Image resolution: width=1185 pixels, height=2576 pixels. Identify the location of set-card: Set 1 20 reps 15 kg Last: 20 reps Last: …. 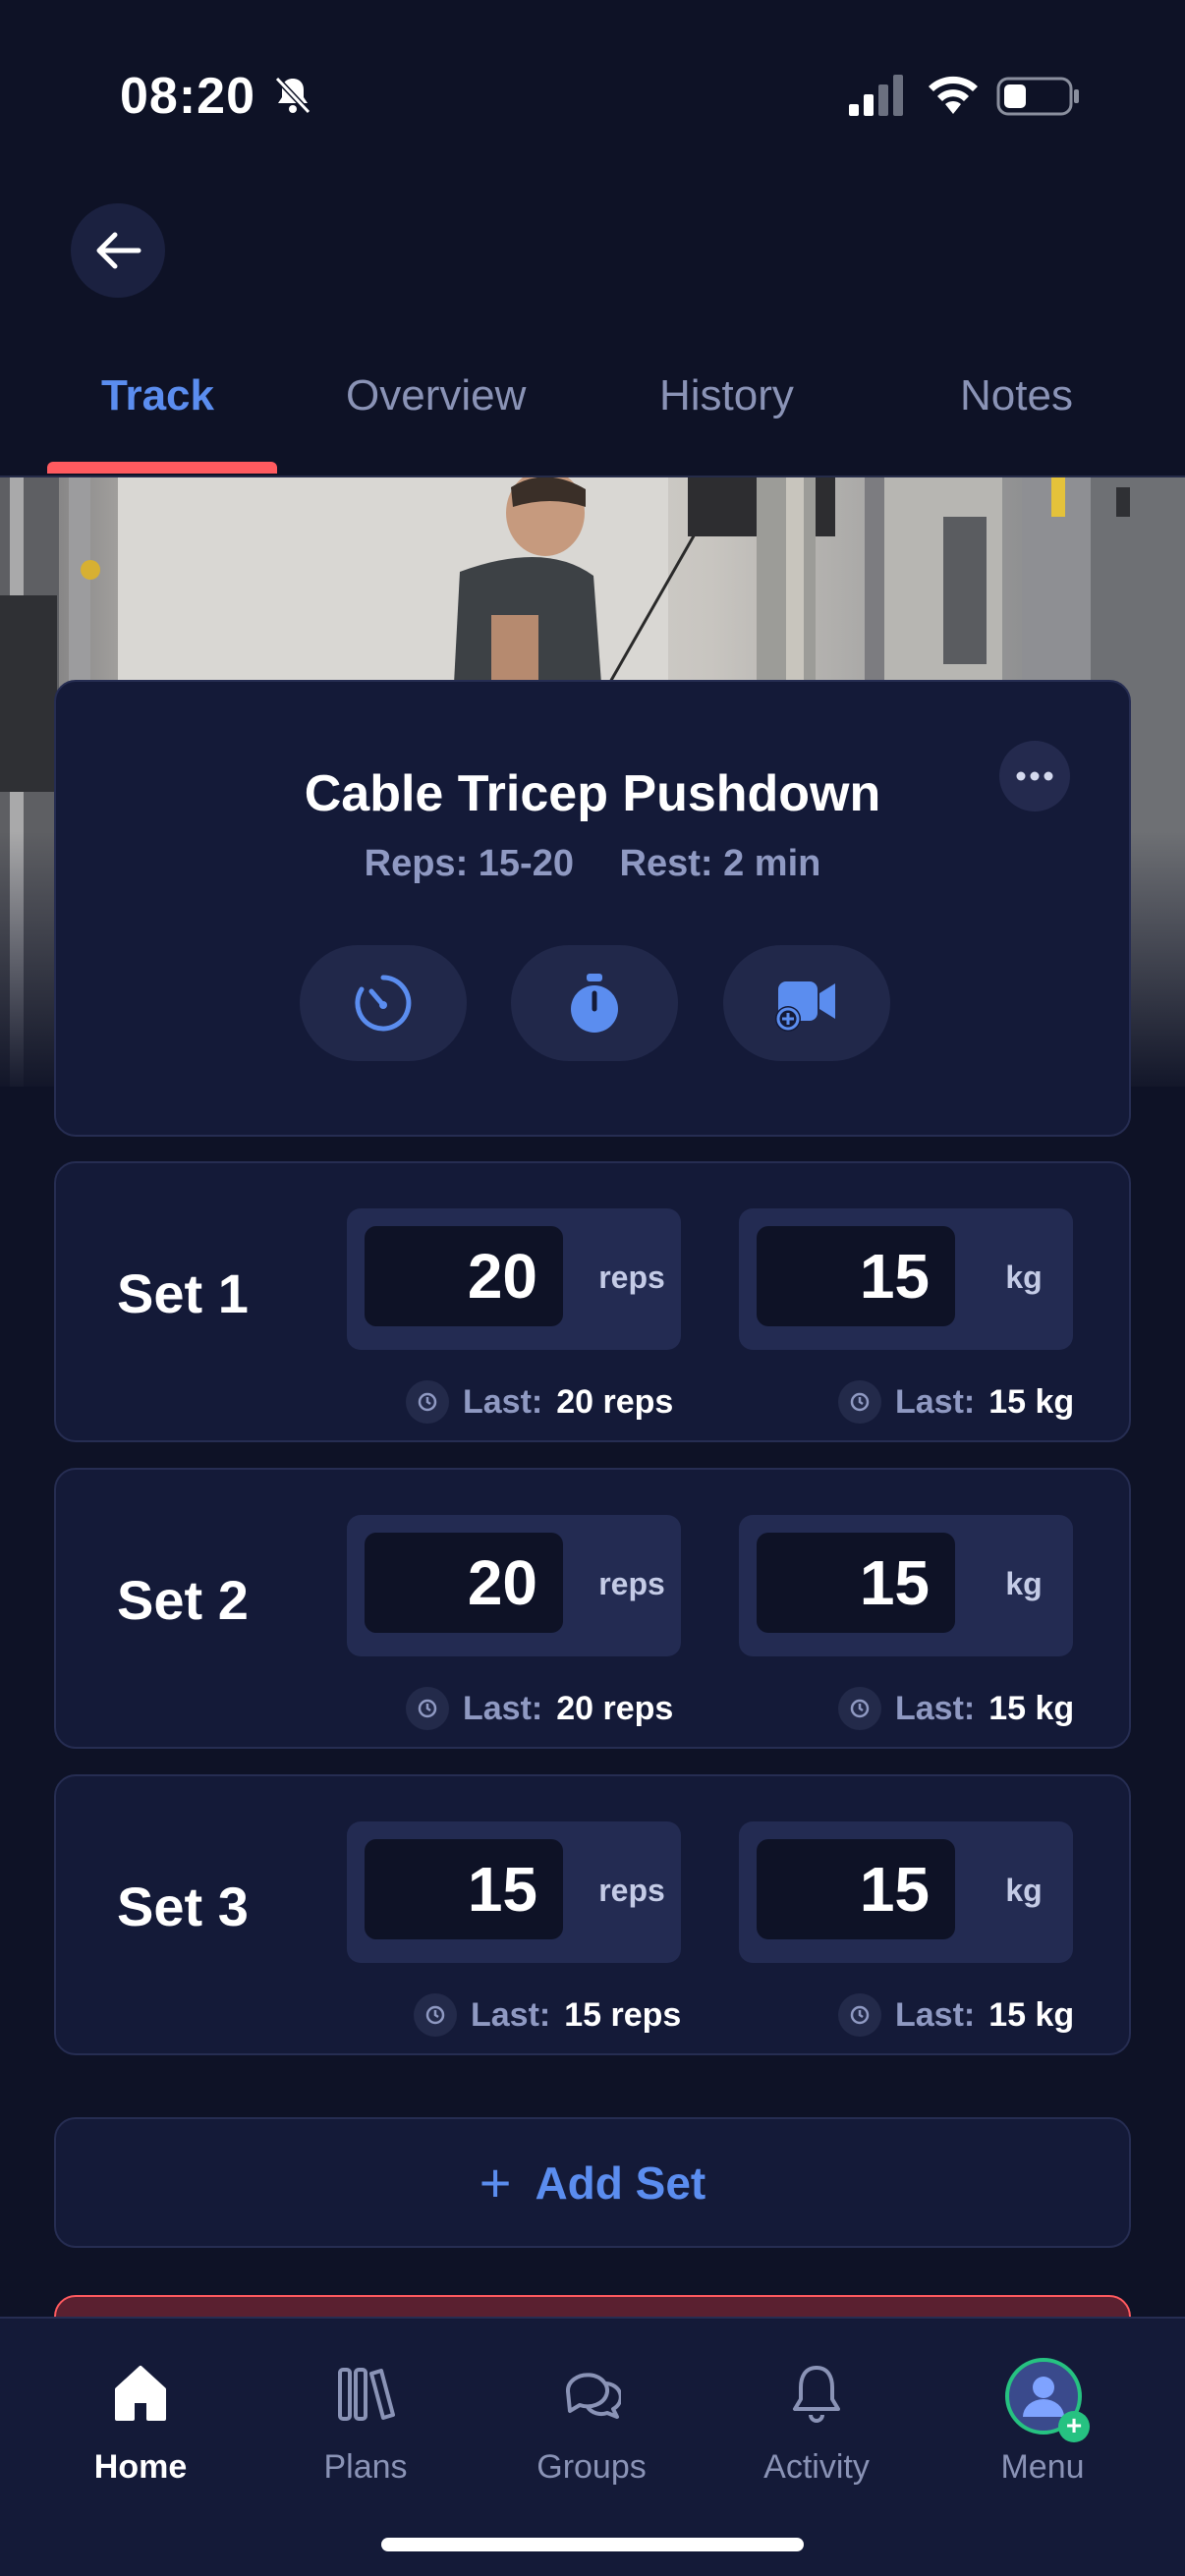
(592, 1301).